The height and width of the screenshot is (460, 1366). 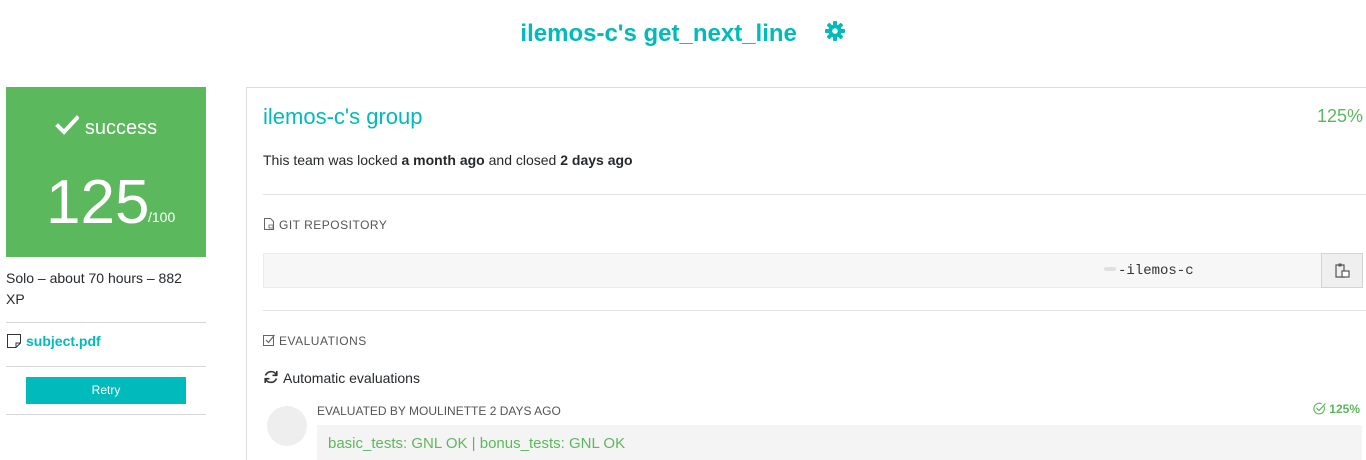 What do you see at coordinates (106, 390) in the screenshot?
I see `retry-button: Retry` at bounding box center [106, 390].